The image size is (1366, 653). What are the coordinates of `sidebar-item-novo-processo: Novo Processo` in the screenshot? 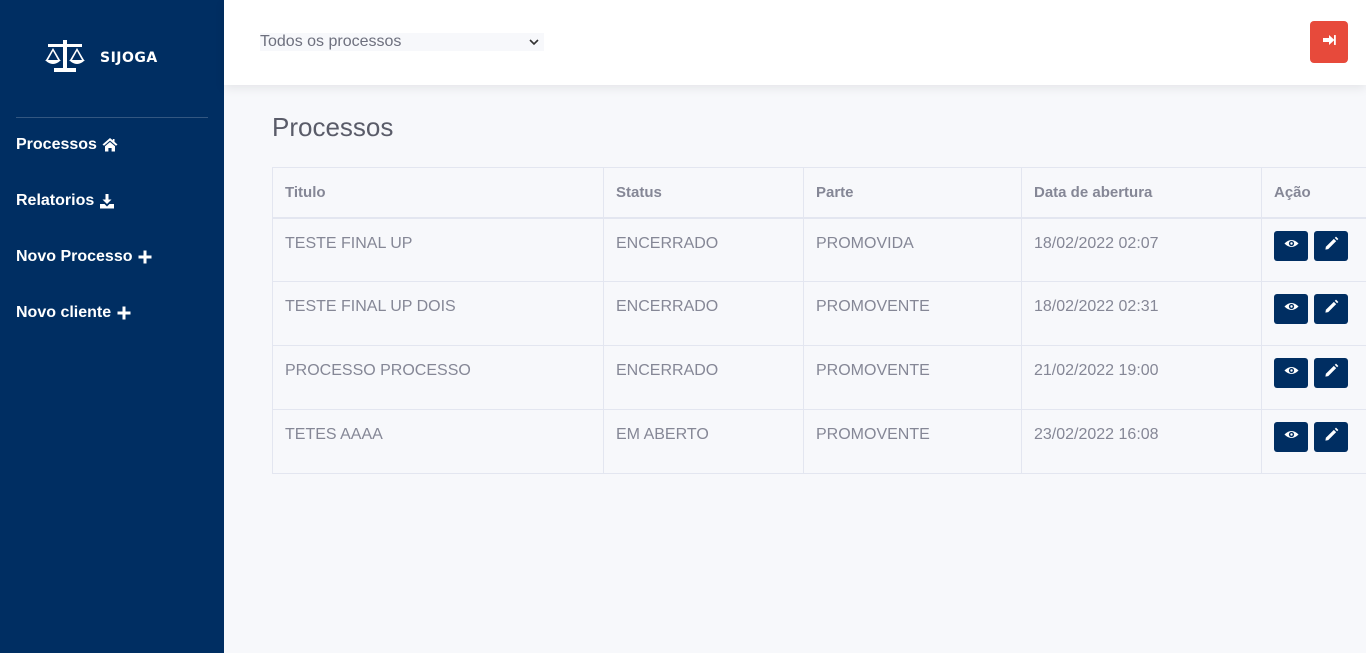 It's located at (84, 257).